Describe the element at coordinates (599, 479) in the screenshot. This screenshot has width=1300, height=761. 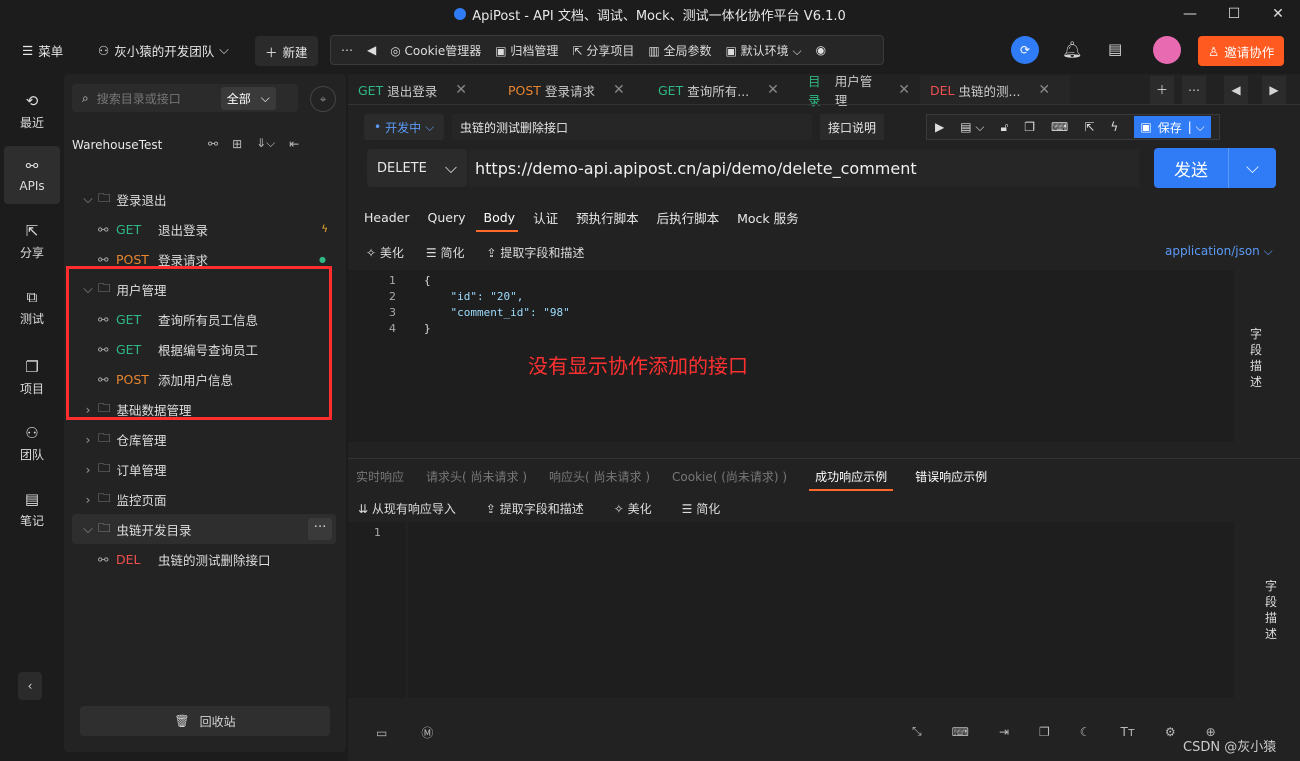
I see `resp-tab-2: 响应头( 尚未请求 )` at that location.